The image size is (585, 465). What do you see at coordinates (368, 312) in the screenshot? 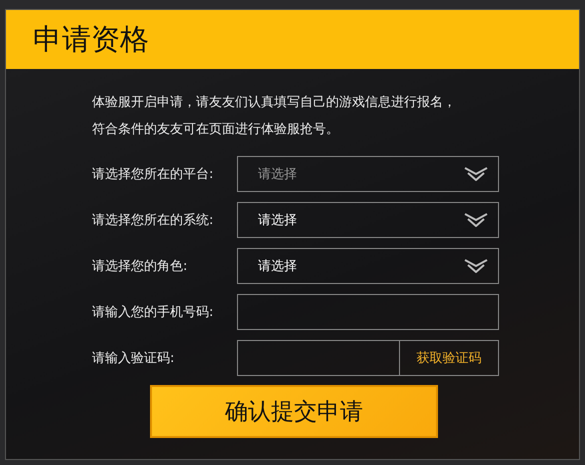
I see `phone-input-field` at bounding box center [368, 312].